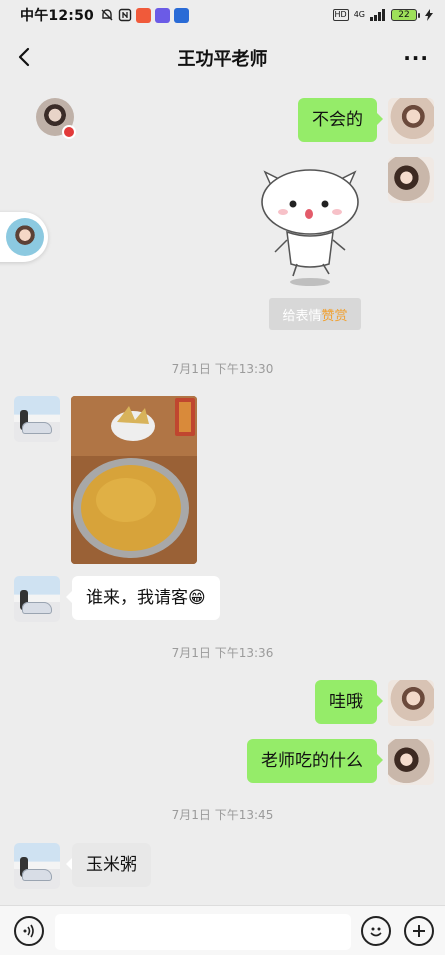  Describe the element at coordinates (125, 15) in the screenshot. I see `nfc-icon` at that location.